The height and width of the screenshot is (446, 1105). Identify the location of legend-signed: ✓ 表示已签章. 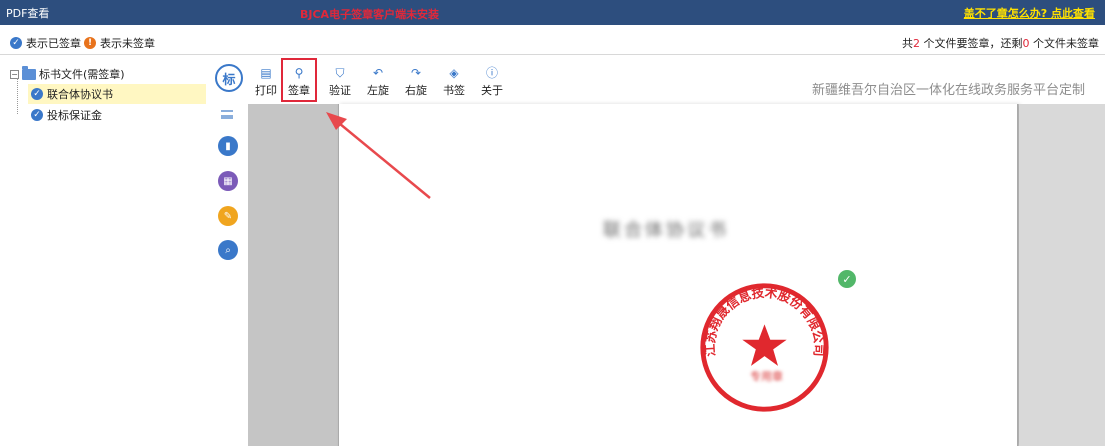
(45, 43).